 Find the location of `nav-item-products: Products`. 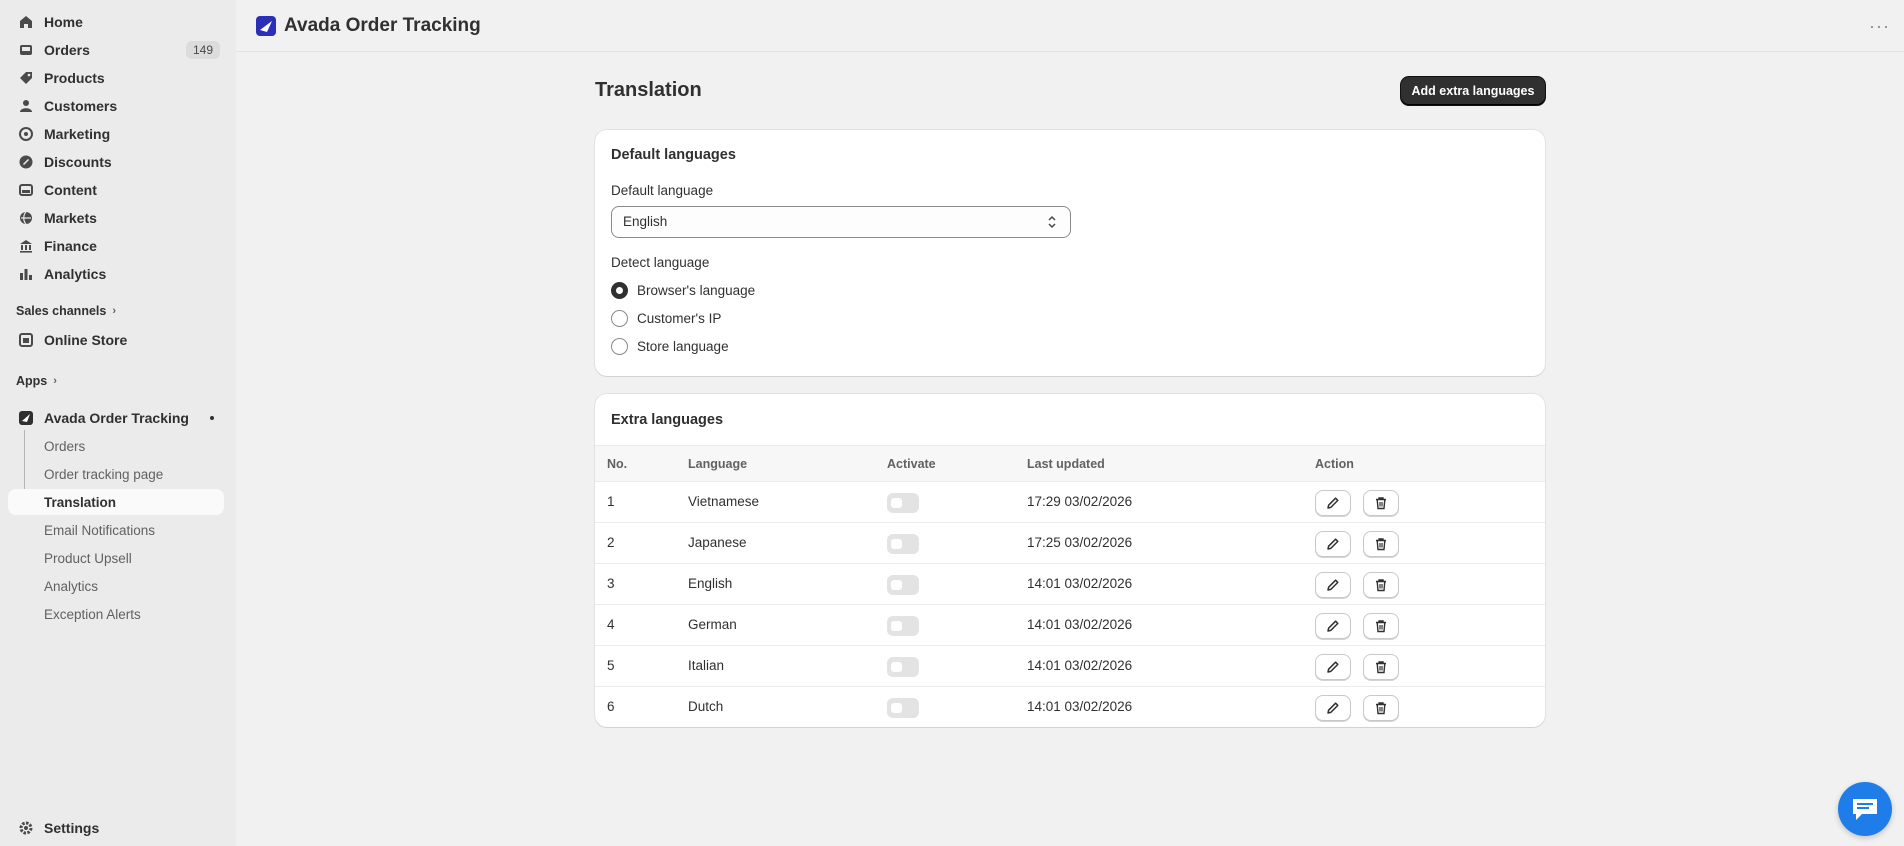

nav-item-products: Products is located at coordinates (116, 78).